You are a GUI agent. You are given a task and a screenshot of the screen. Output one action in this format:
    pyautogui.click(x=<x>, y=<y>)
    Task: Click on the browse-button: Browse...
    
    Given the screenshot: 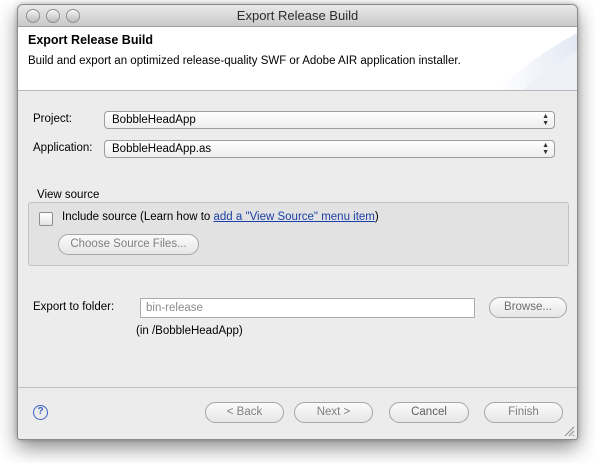 What is the action you would take?
    pyautogui.click(x=528, y=307)
    